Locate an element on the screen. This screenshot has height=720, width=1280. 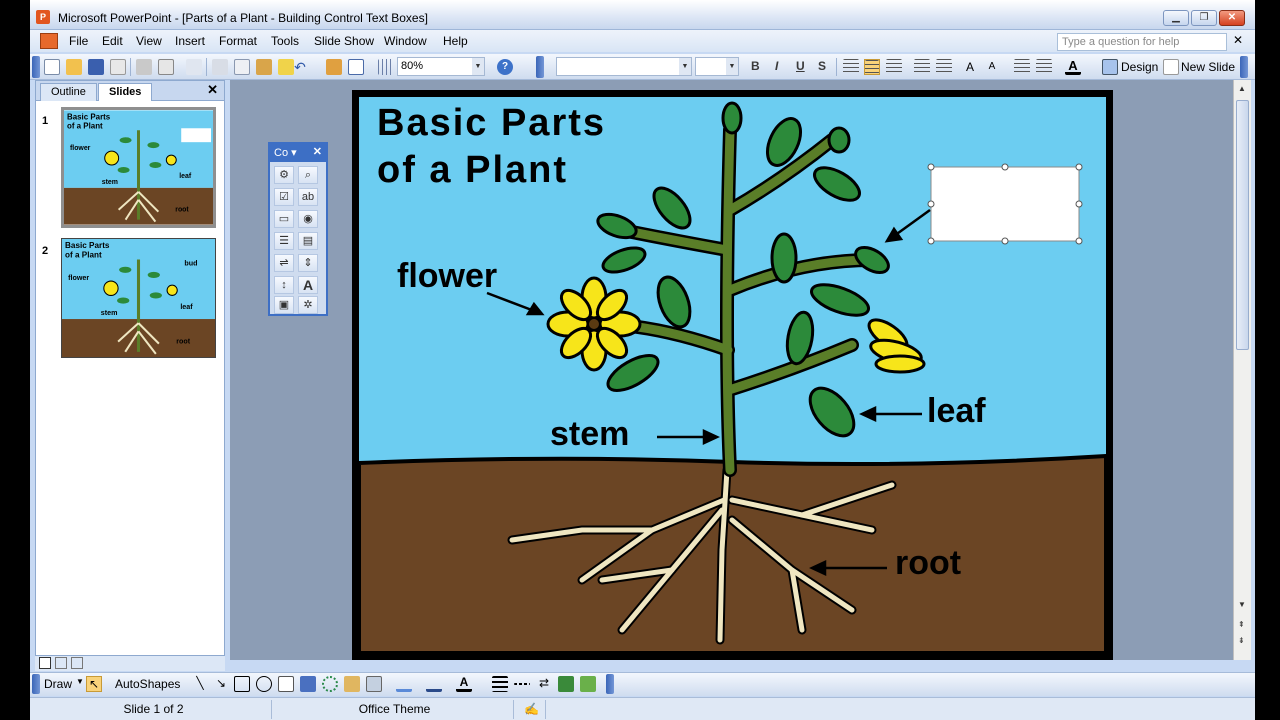
label-icon: A is located at coordinates (308, 285).